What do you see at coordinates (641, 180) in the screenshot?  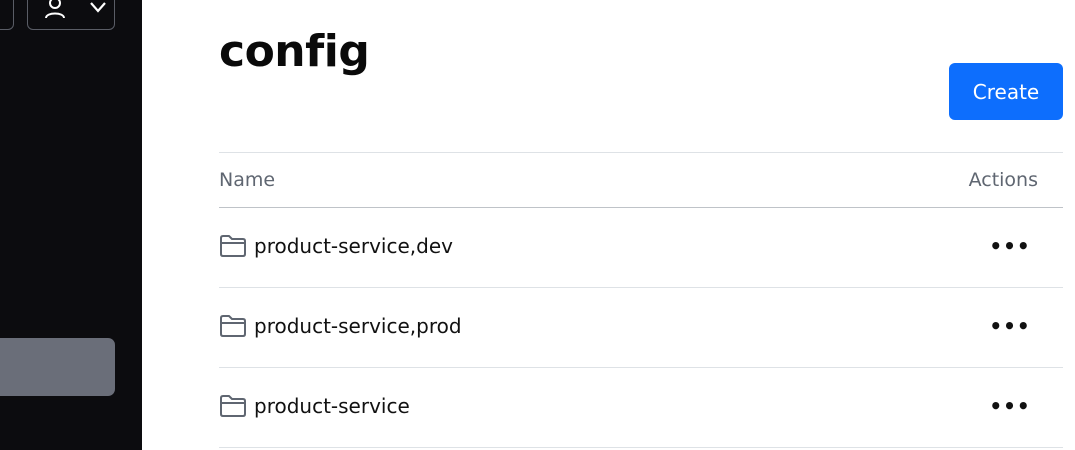 I see `table-header: Name Actions` at bounding box center [641, 180].